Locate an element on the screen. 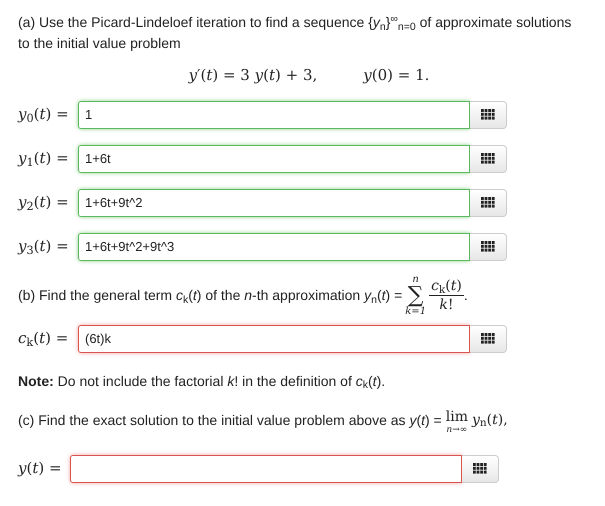 This screenshot has width=605, height=506. math-label: y$_{2}$(t) = is located at coordinates (44, 203).